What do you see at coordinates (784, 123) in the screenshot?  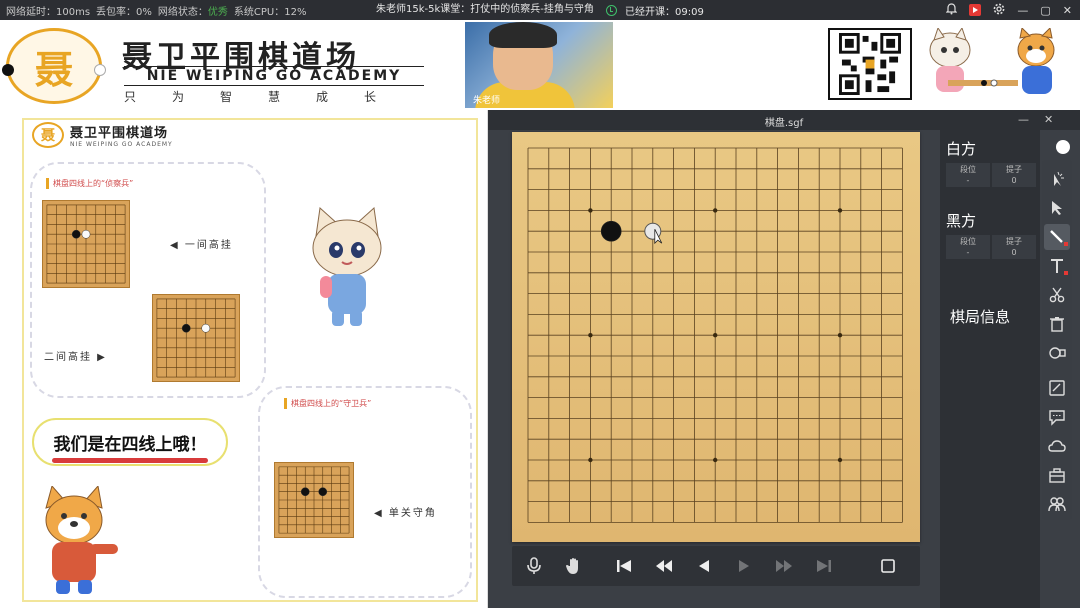 I see `board-file-title: 棋盘.sgf` at bounding box center [784, 123].